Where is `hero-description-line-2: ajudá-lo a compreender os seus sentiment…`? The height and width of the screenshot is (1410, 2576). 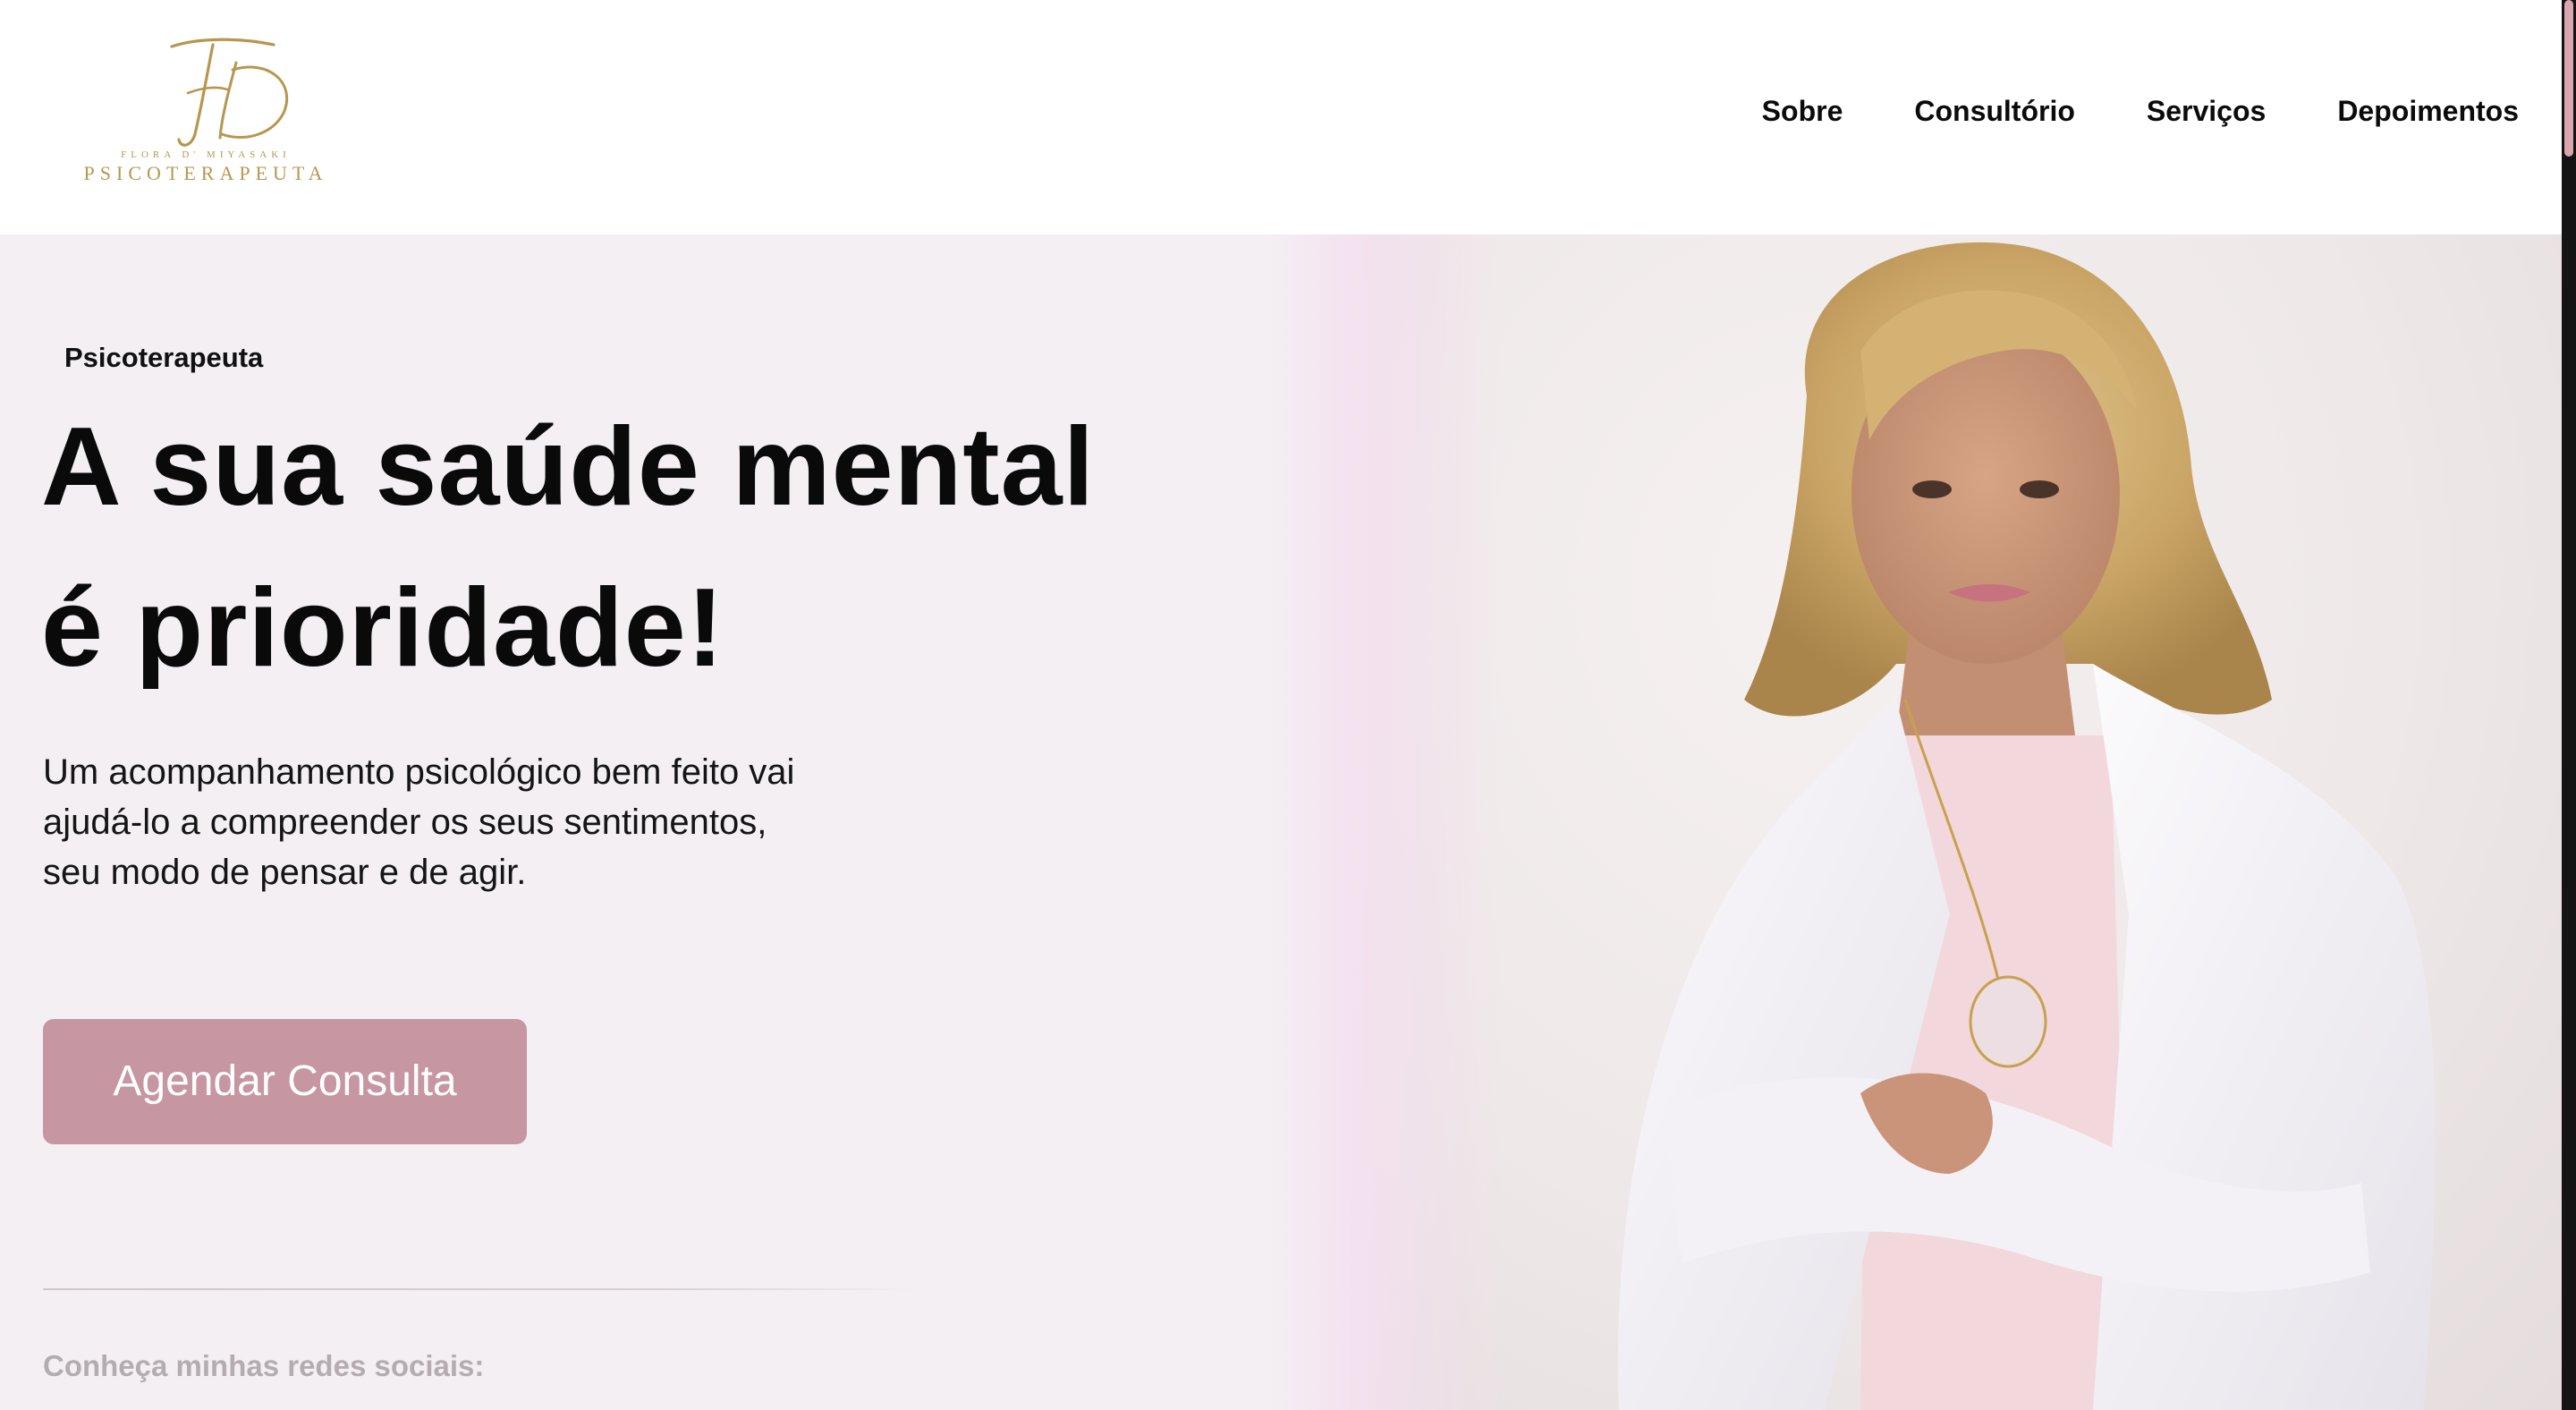
hero-description-line-2: ajudá-lo a compreender os seus sentiment… is located at coordinates (405, 823).